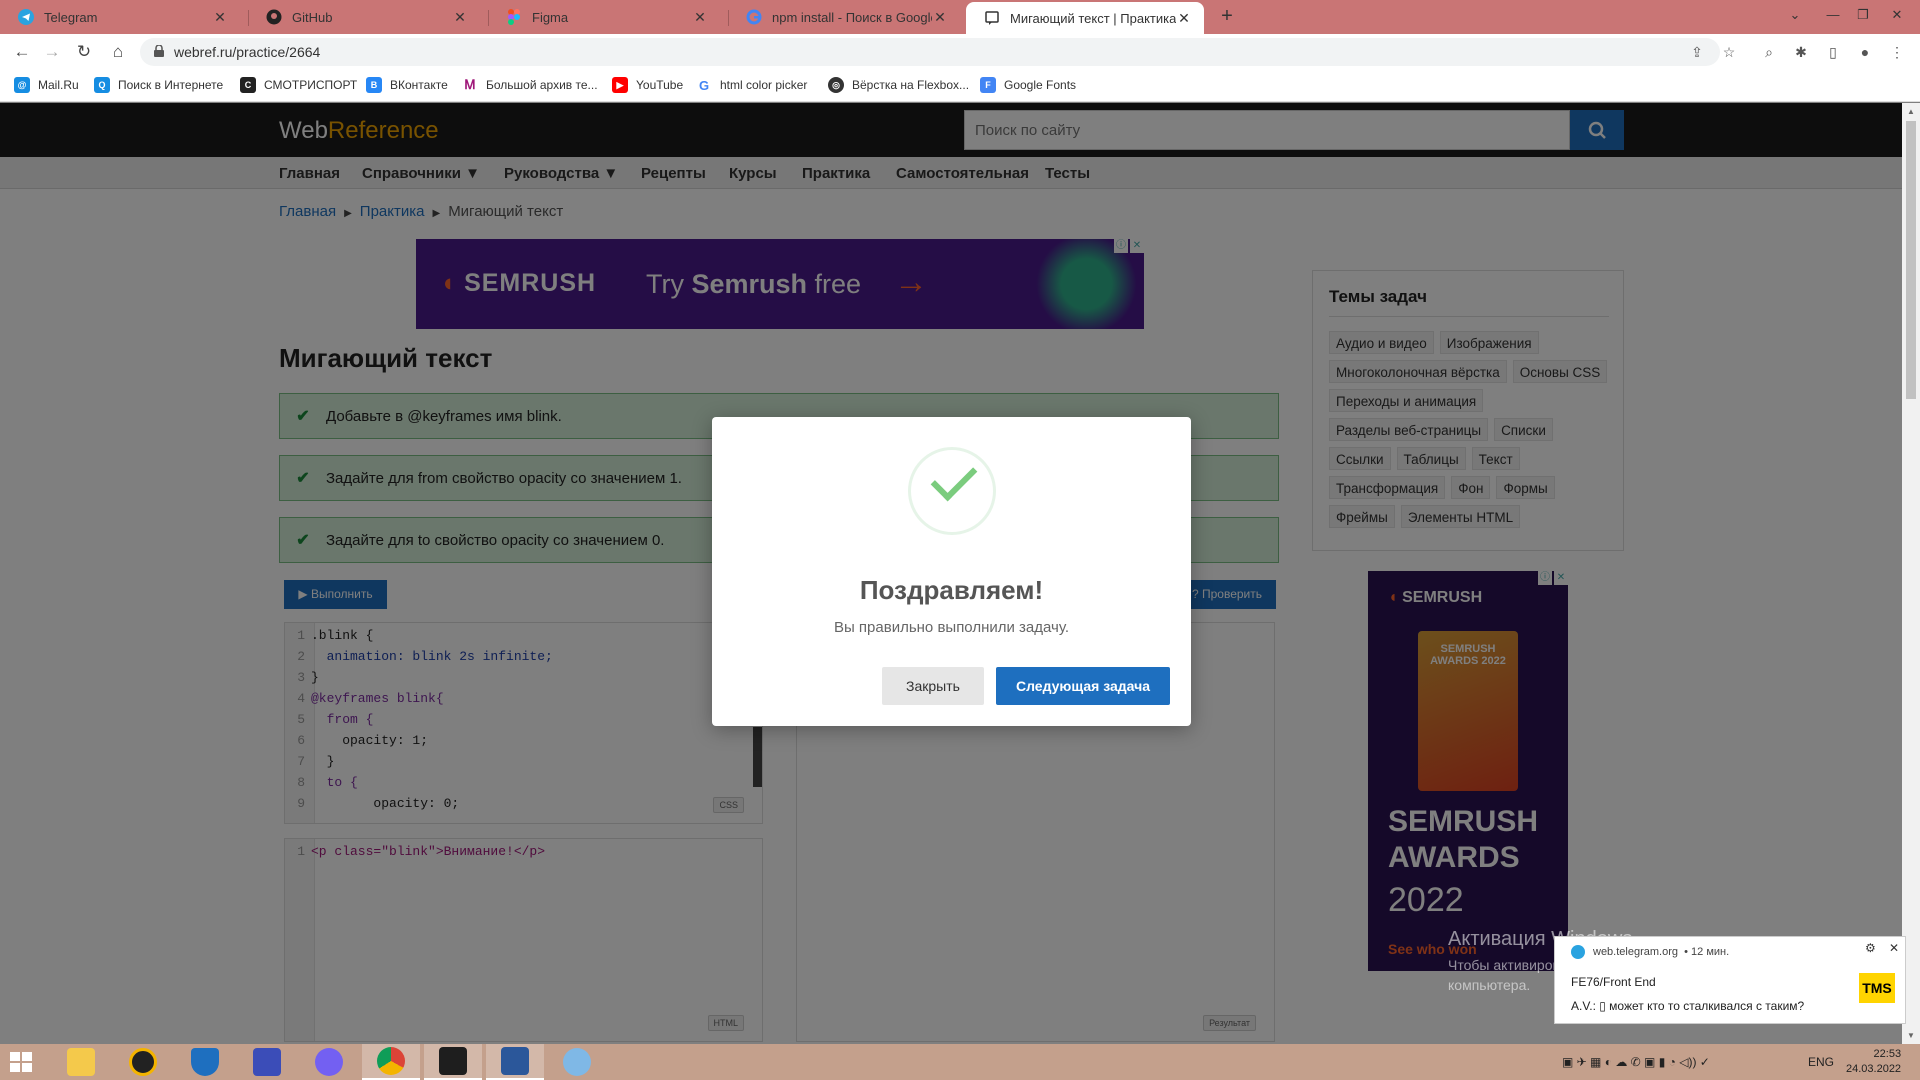  I want to click on bookmark-color-picker: Ghtml color picker, so click(751, 85).